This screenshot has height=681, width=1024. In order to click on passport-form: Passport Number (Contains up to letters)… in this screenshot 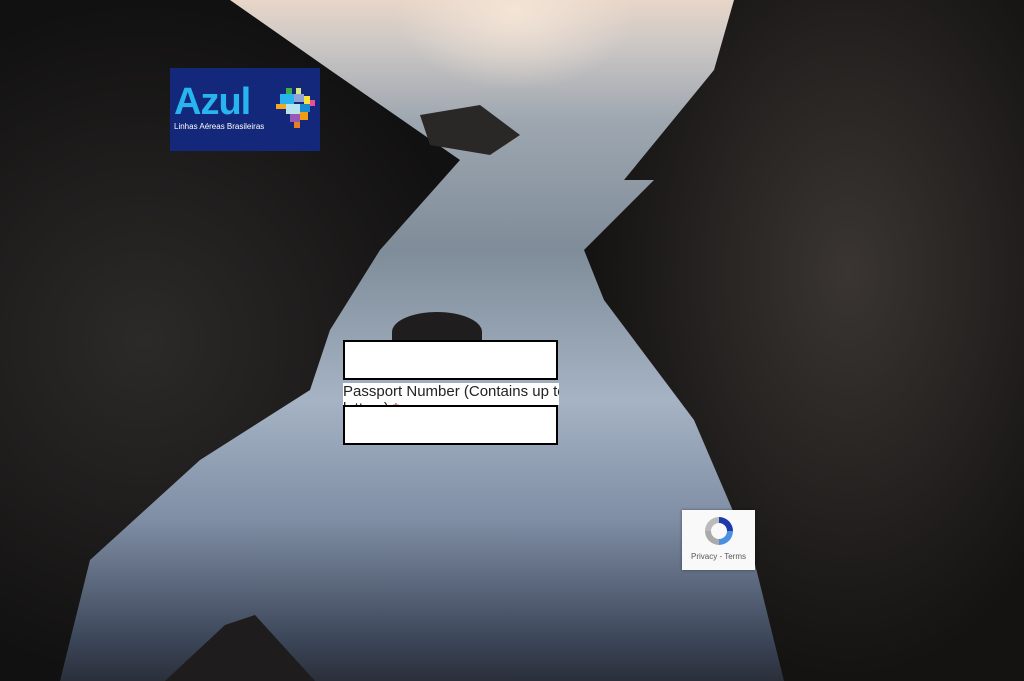, I will do `click(450, 393)`.